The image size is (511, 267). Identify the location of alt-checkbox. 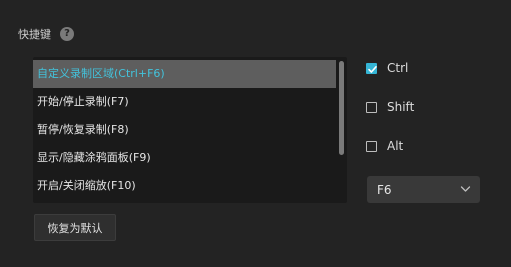
(371, 146).